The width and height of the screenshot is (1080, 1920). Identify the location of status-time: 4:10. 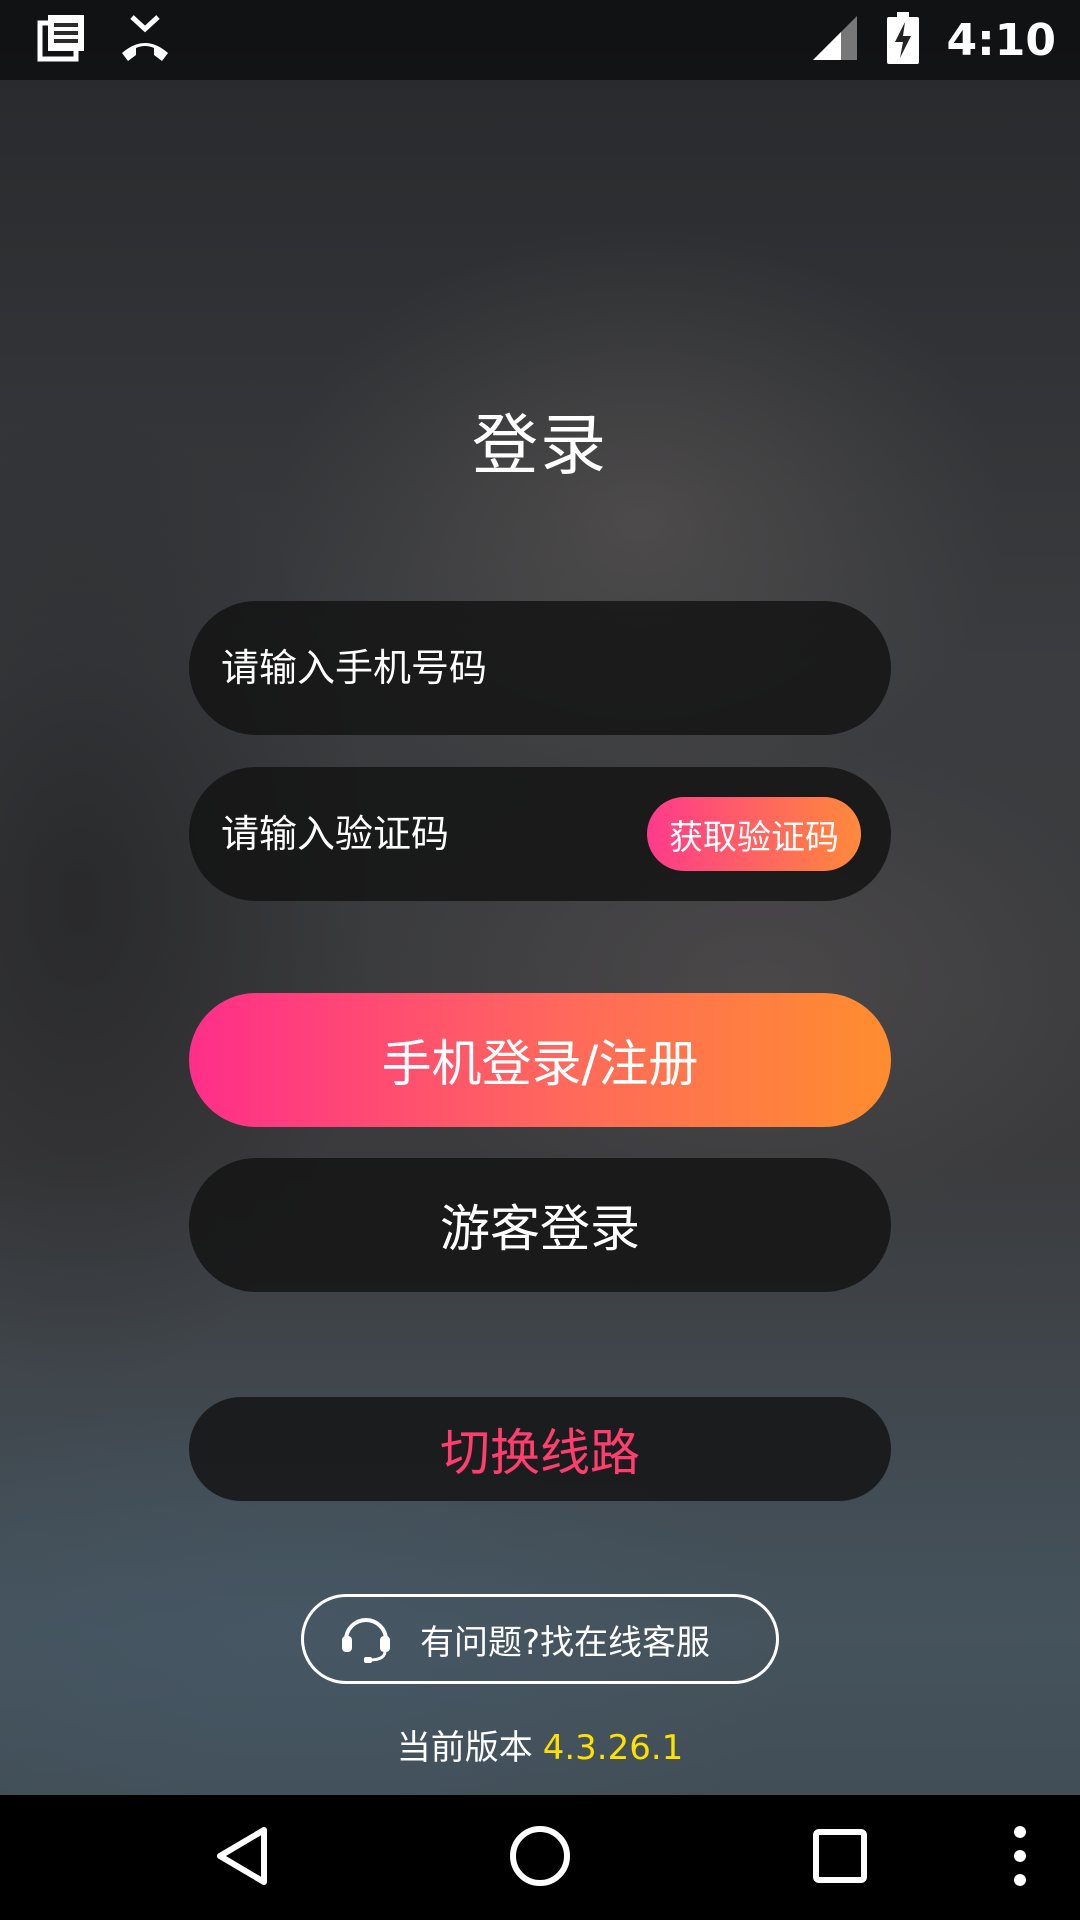
(1001, 40).